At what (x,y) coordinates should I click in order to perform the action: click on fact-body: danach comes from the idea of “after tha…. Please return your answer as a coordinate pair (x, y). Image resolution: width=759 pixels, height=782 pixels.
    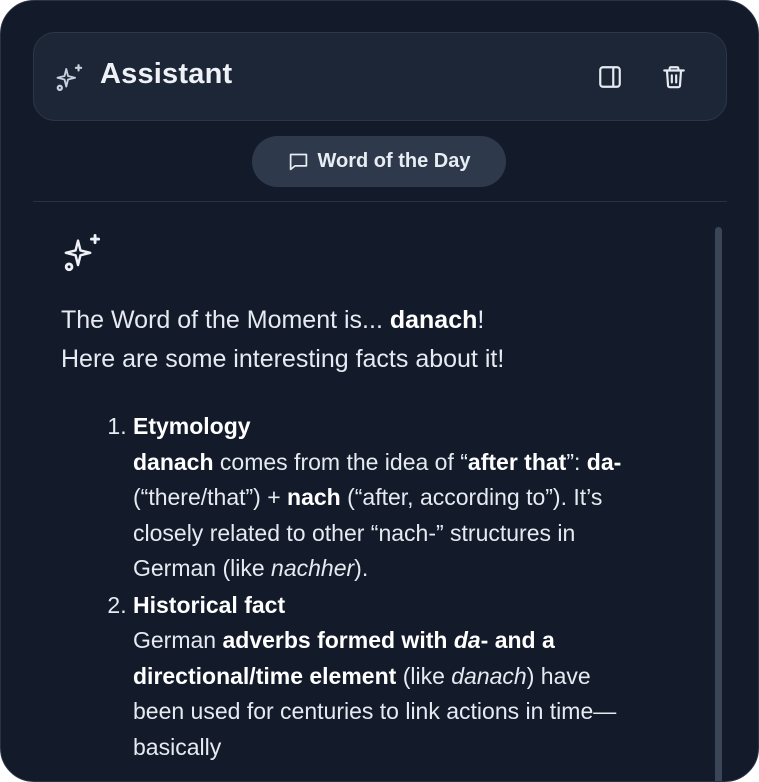
    Looking at the image, I should click on (377, 515).